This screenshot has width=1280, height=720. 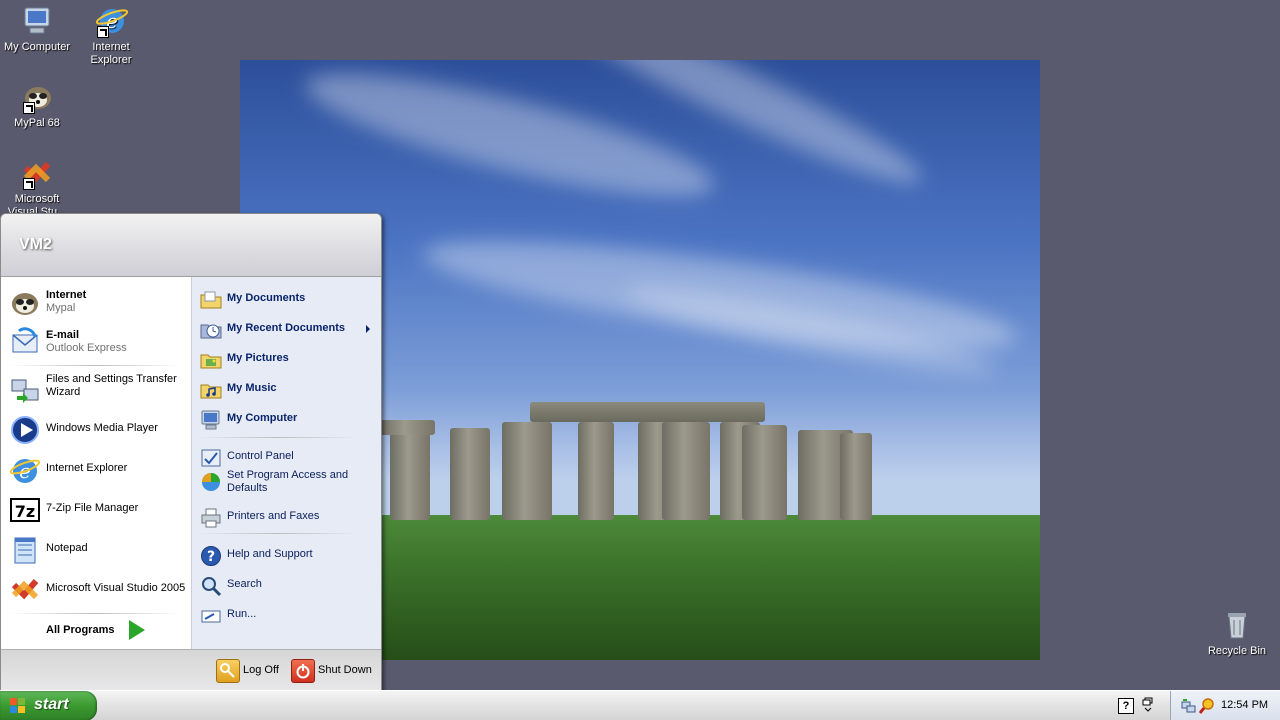 I want to click on program-media-player: Windows Media Player, so click(x=98, y=430).